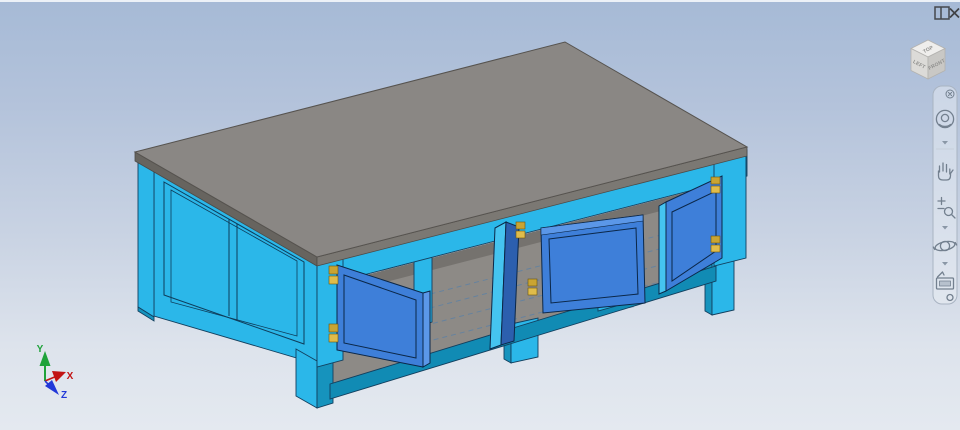 The height and width of the screenshot is (430, 960). What do you see at coordinates (40, 349) in the screenshot?
I see `y-axis-label: Y` at bounding box center [40, 349].